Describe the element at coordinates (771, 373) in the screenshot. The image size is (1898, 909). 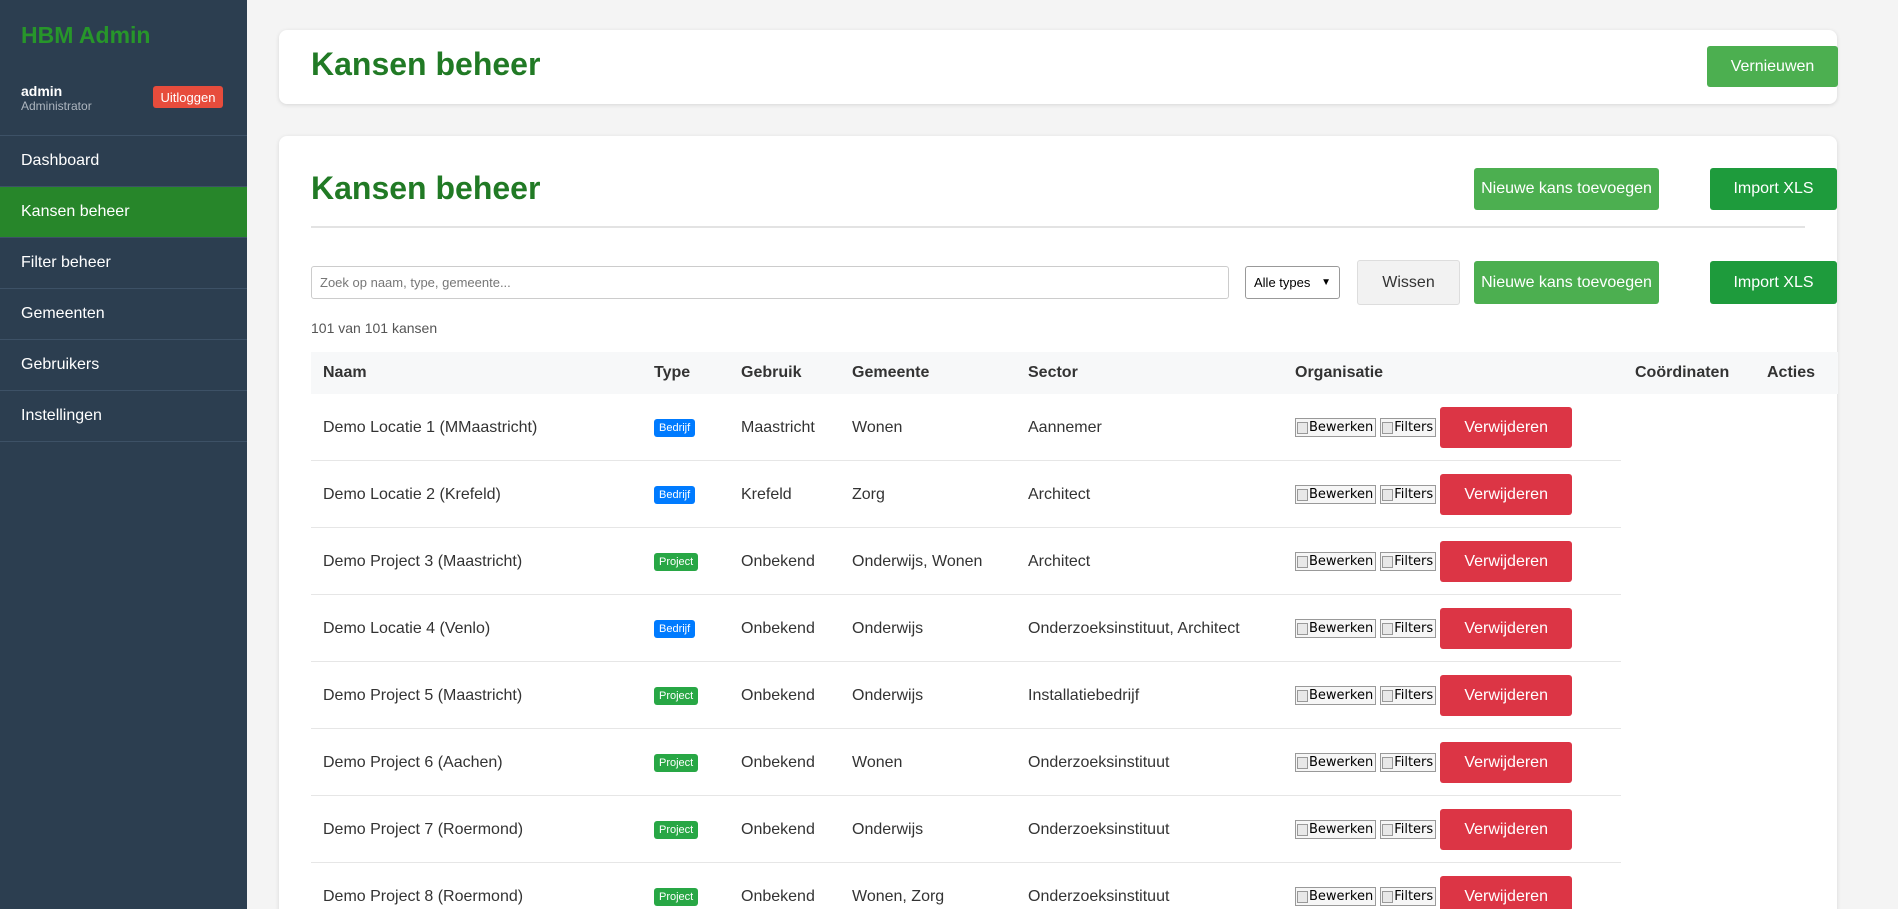
I see `column-gebruik: Gebruik` at that location.